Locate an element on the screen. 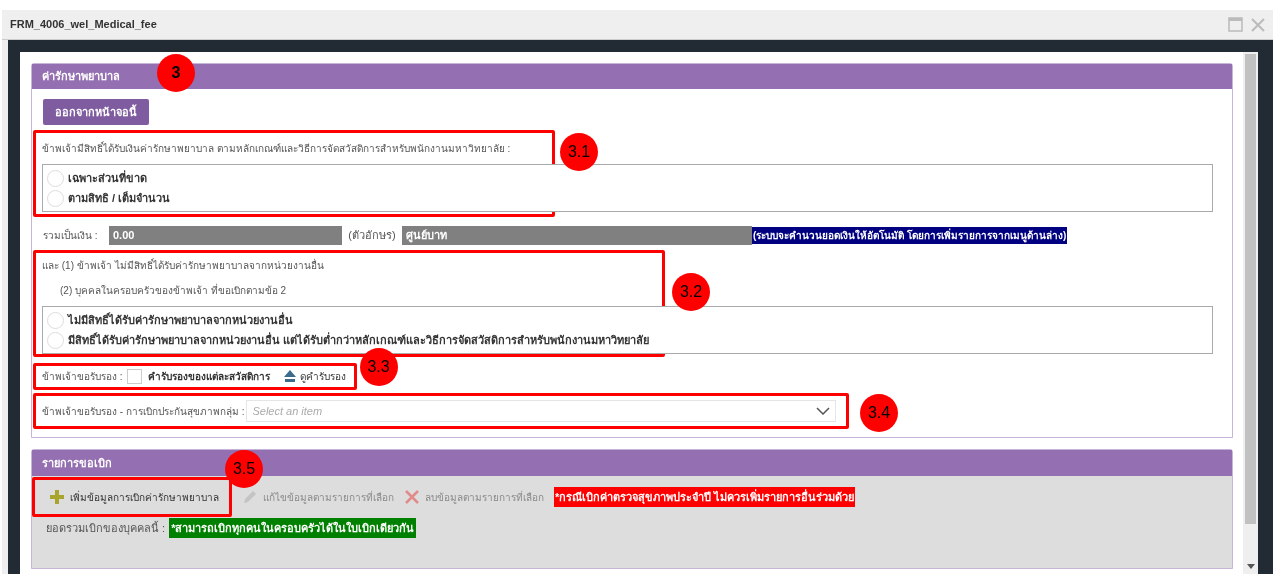 This screenshot has width=1275, height=574. close-icon is located at coordinates (1258, 24).